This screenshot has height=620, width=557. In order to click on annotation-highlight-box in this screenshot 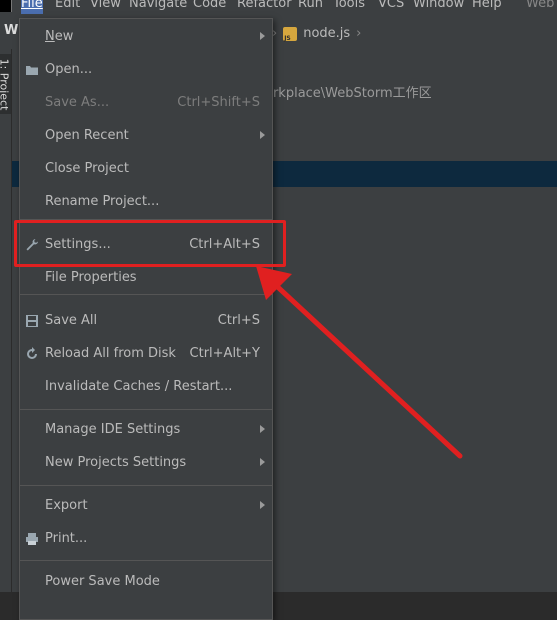, I will do `click(150, 243)`.